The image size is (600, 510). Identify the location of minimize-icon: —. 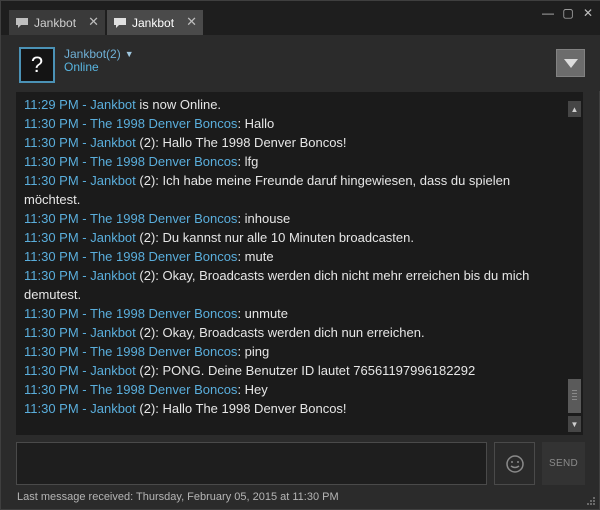
(548, 13).